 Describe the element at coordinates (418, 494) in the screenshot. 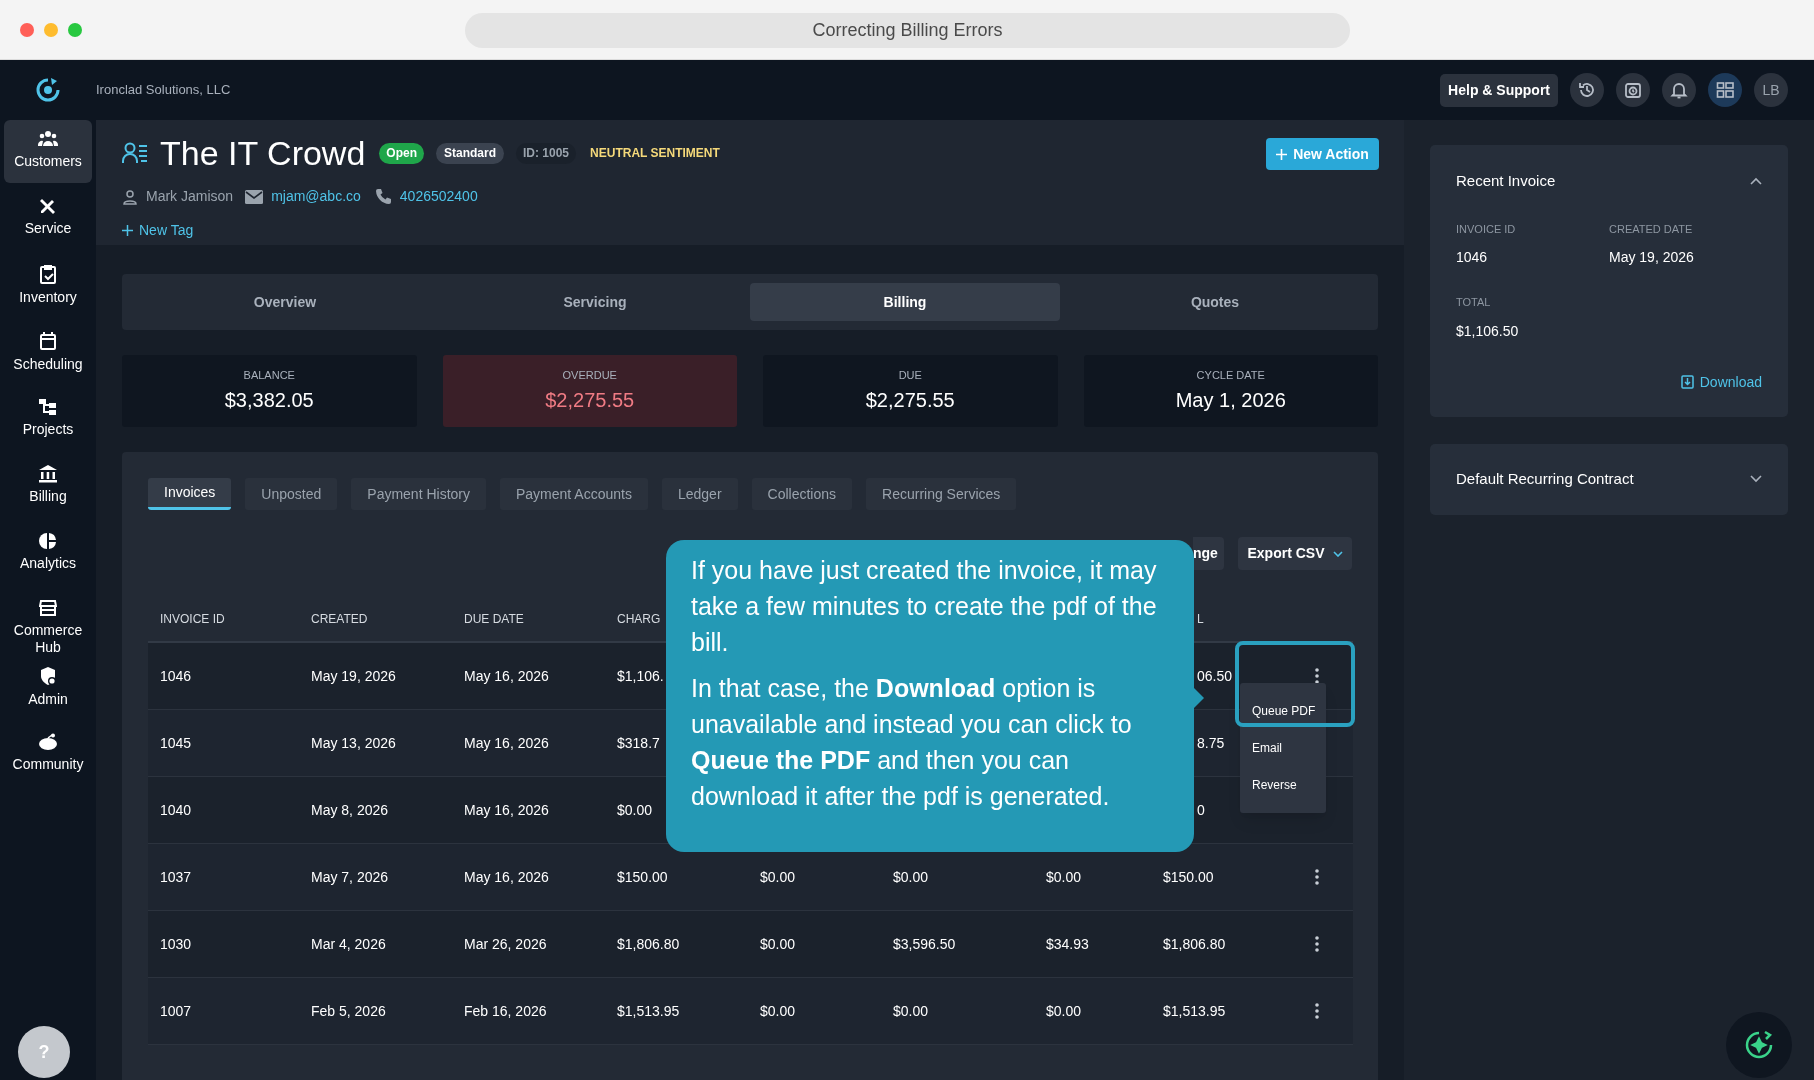

I see `subtab: Payment History` at that location.